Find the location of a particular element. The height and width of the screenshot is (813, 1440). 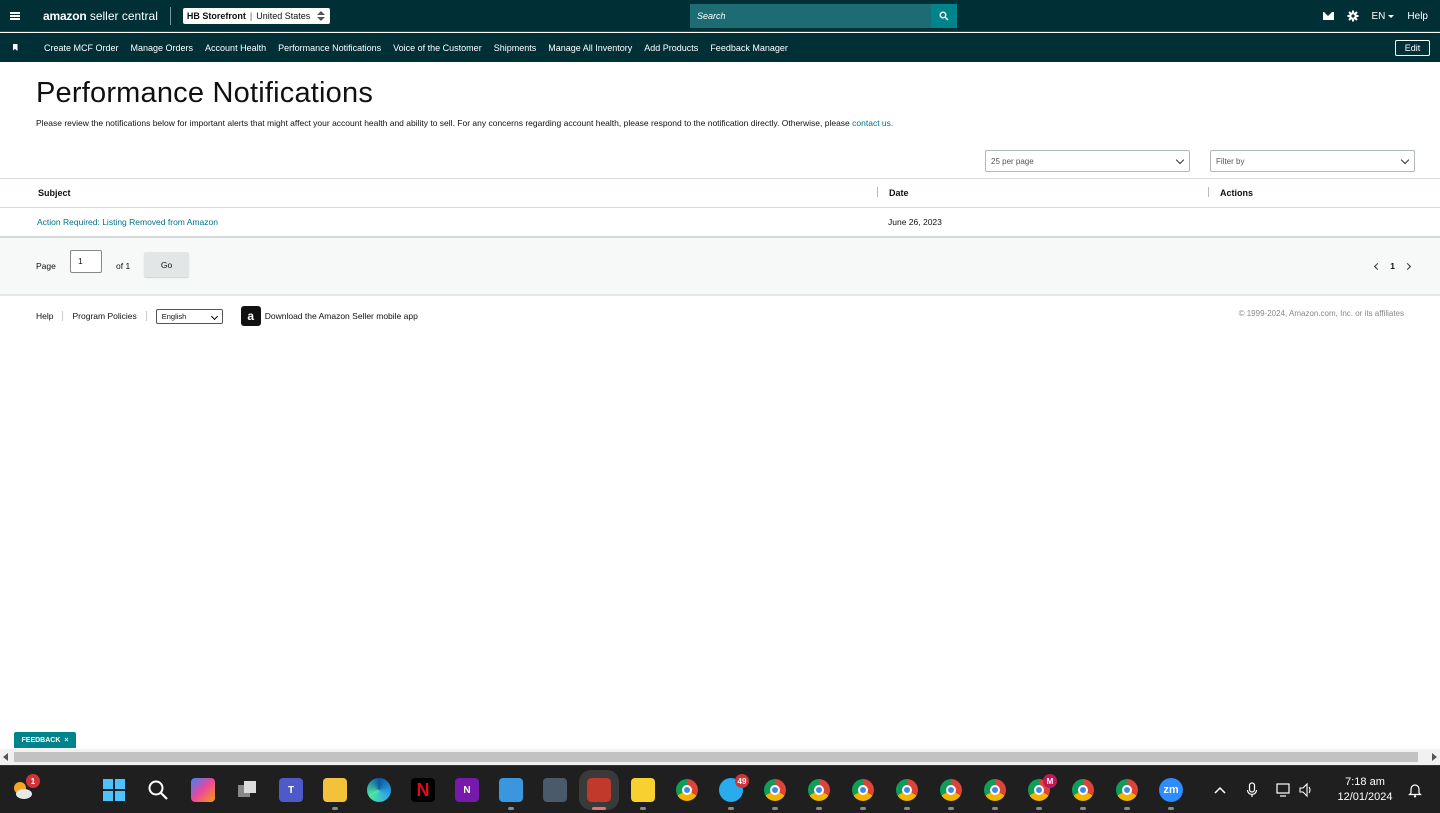

calculator-icon is located at coordinates (555, 790).